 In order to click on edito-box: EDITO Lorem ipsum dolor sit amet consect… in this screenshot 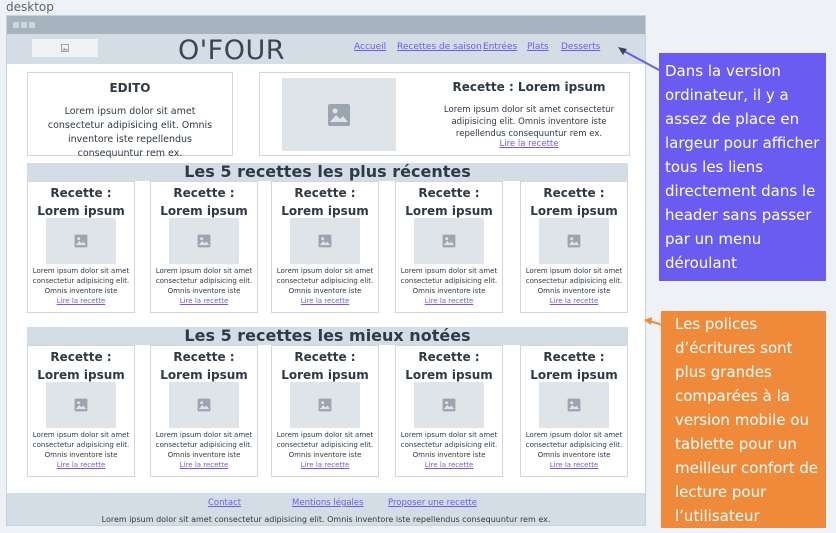, I will do `click(130, 115)`.